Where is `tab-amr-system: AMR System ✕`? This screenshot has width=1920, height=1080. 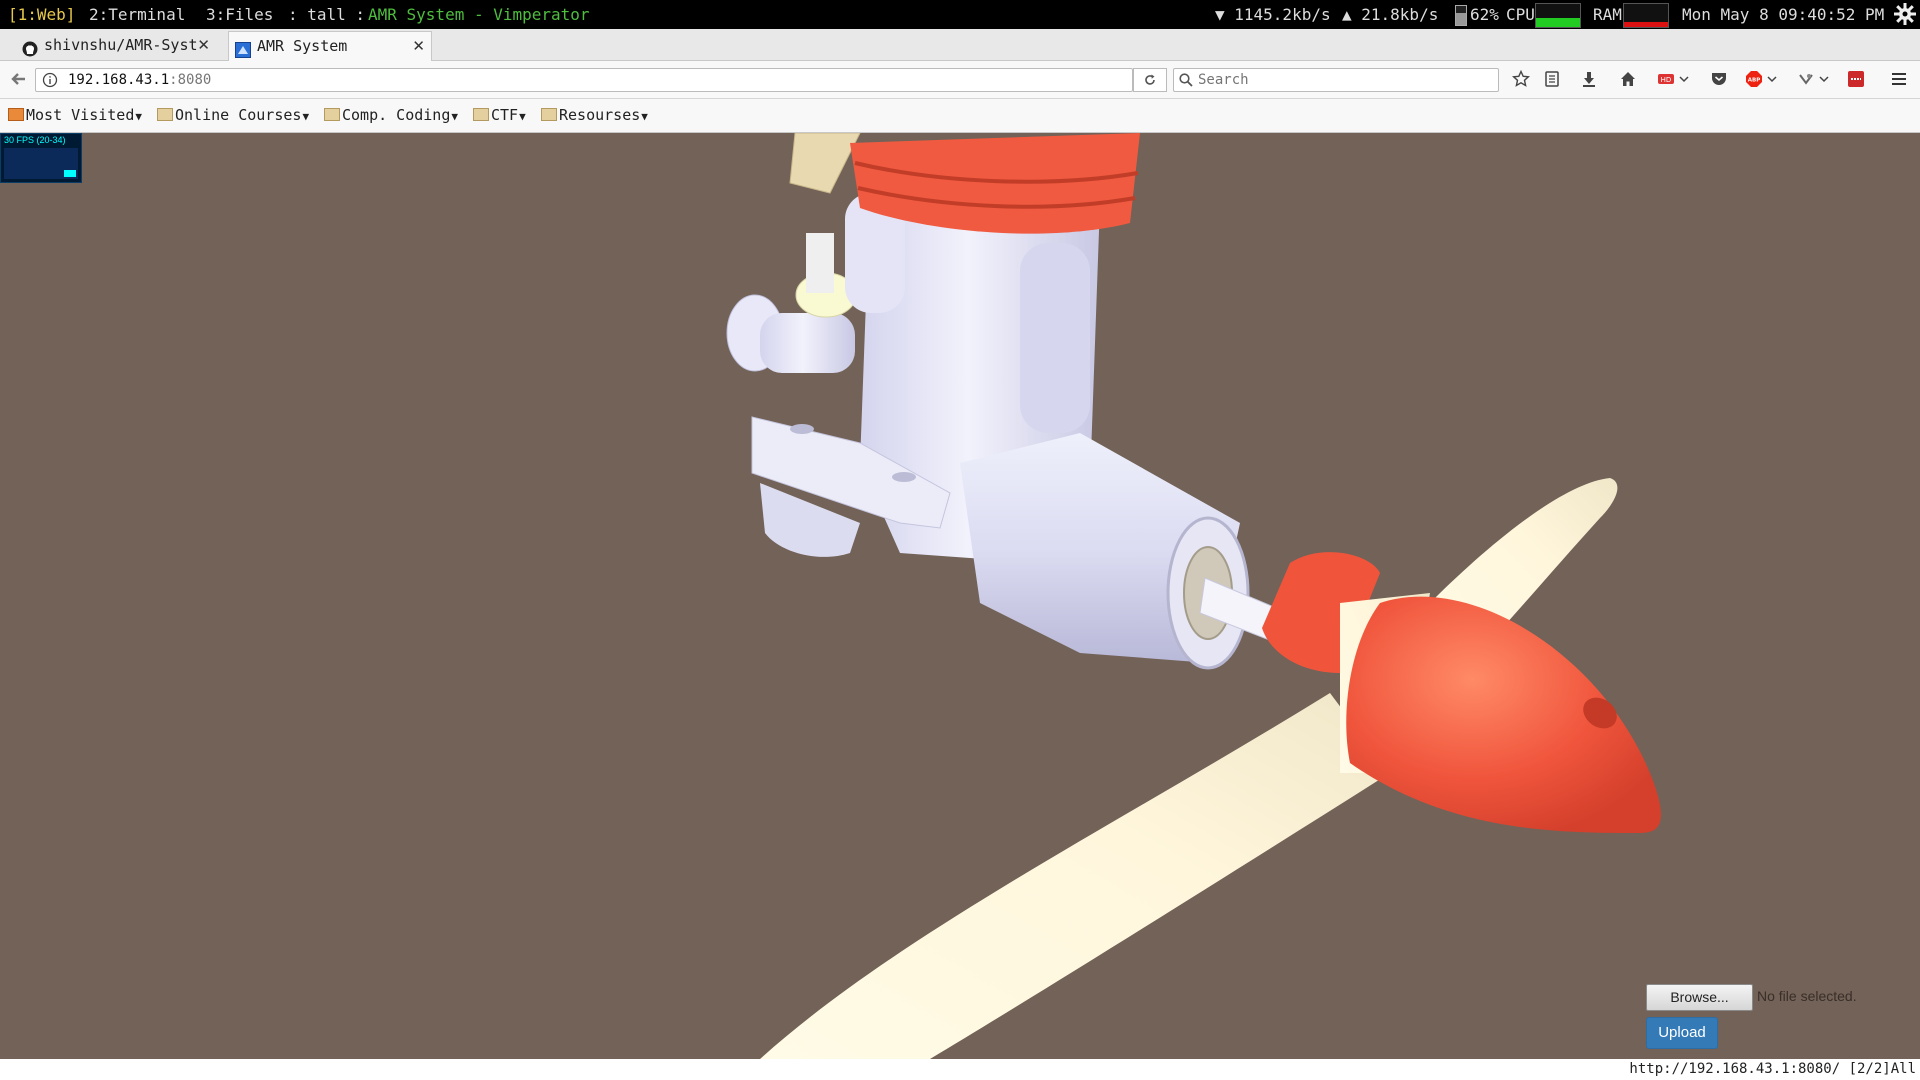 tab-amr-system: AMR System ✕ is located at coordinates (330, 46).